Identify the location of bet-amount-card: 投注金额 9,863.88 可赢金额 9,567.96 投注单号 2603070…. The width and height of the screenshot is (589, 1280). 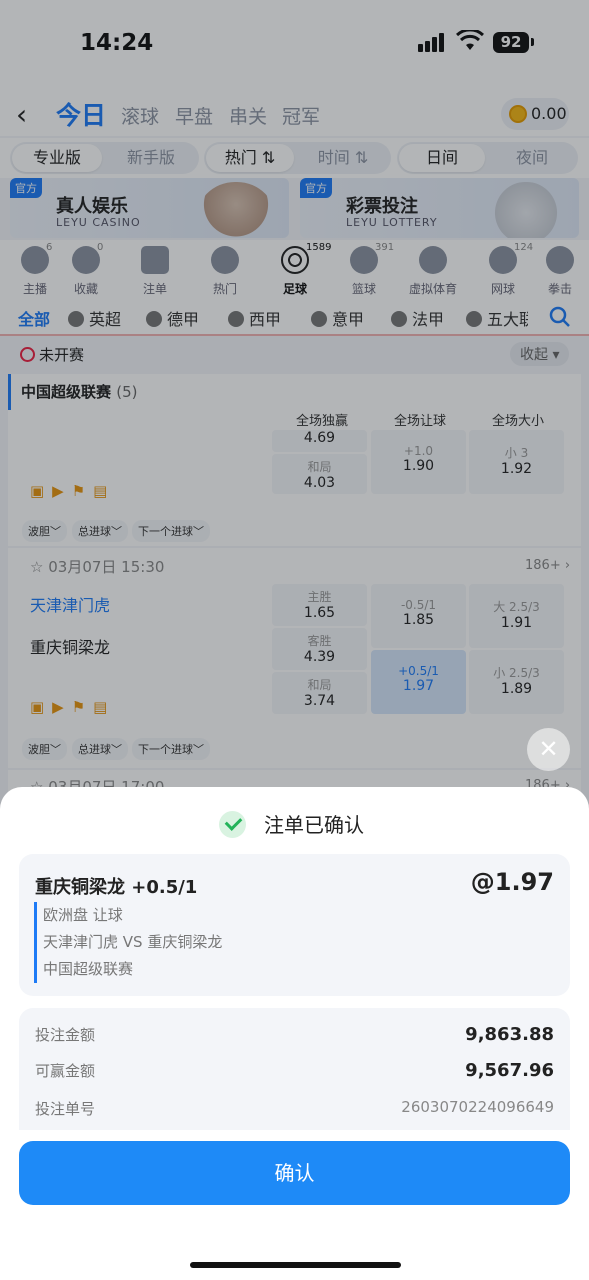
(294, 1069).